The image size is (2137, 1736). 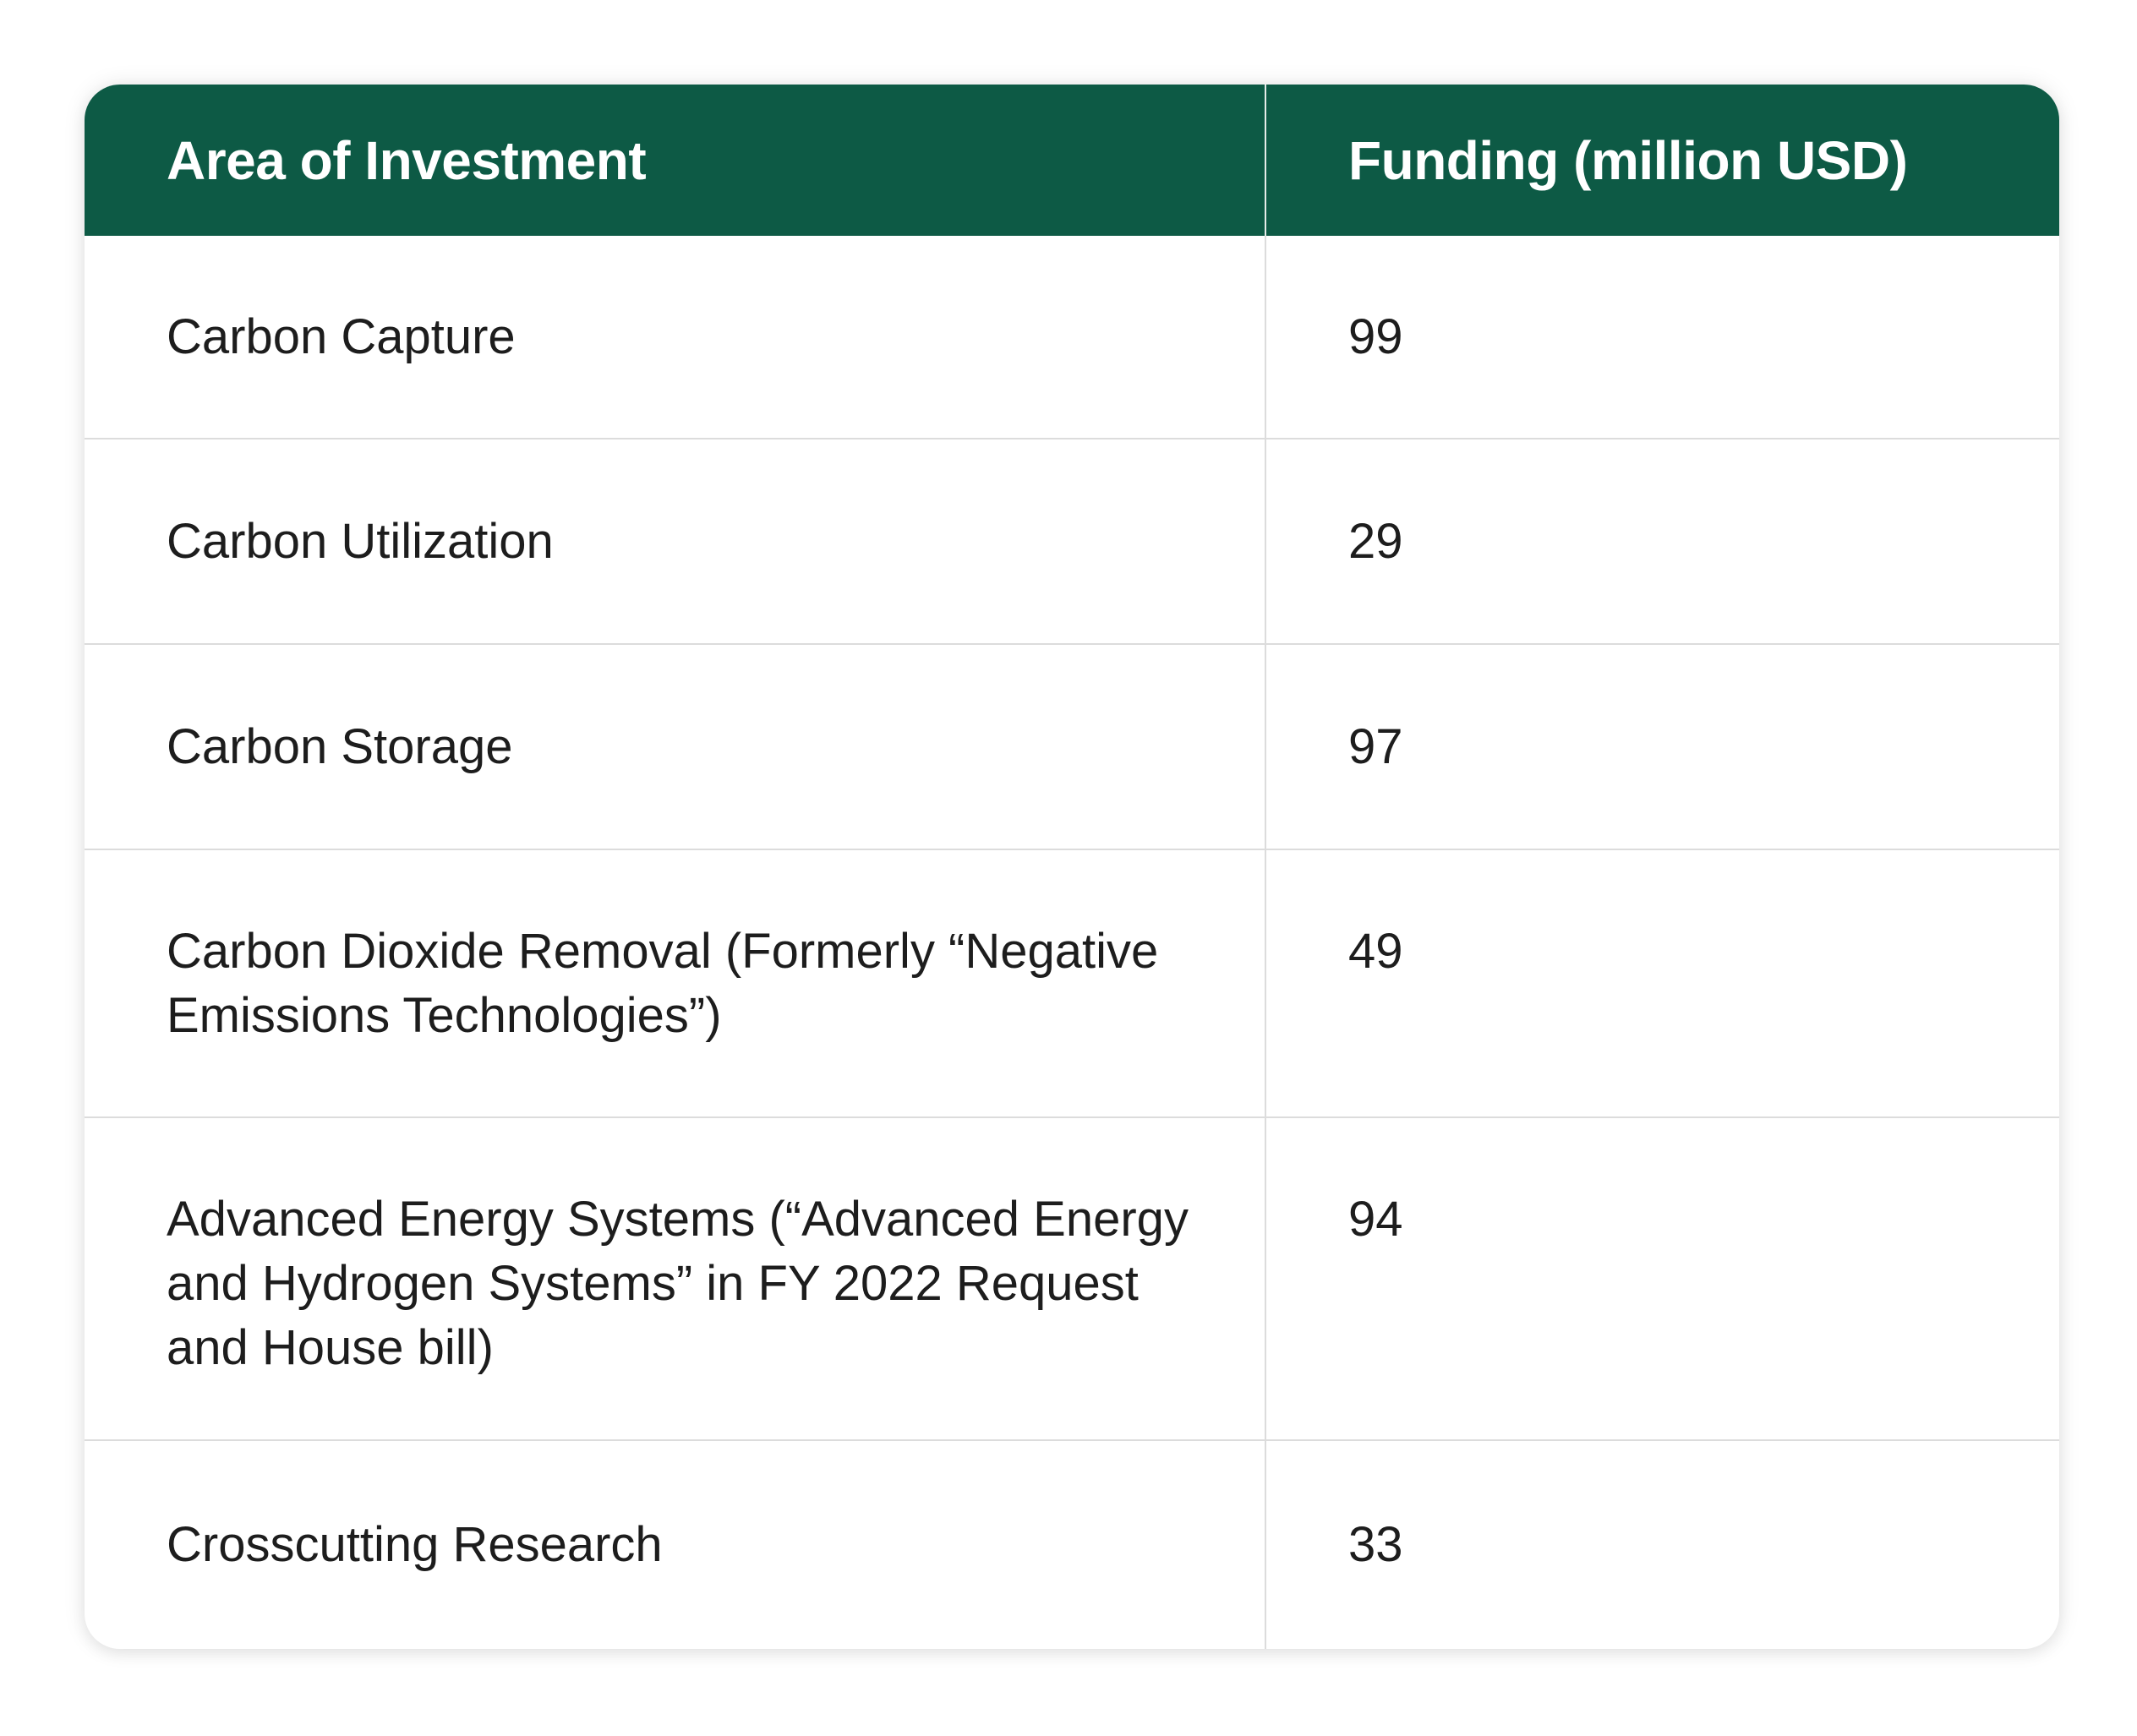 What do you see at coordinates (1072, 337) in the screenshot?
I see `table-row: Carbon Capture 99` at bounding box center [1072, 337].